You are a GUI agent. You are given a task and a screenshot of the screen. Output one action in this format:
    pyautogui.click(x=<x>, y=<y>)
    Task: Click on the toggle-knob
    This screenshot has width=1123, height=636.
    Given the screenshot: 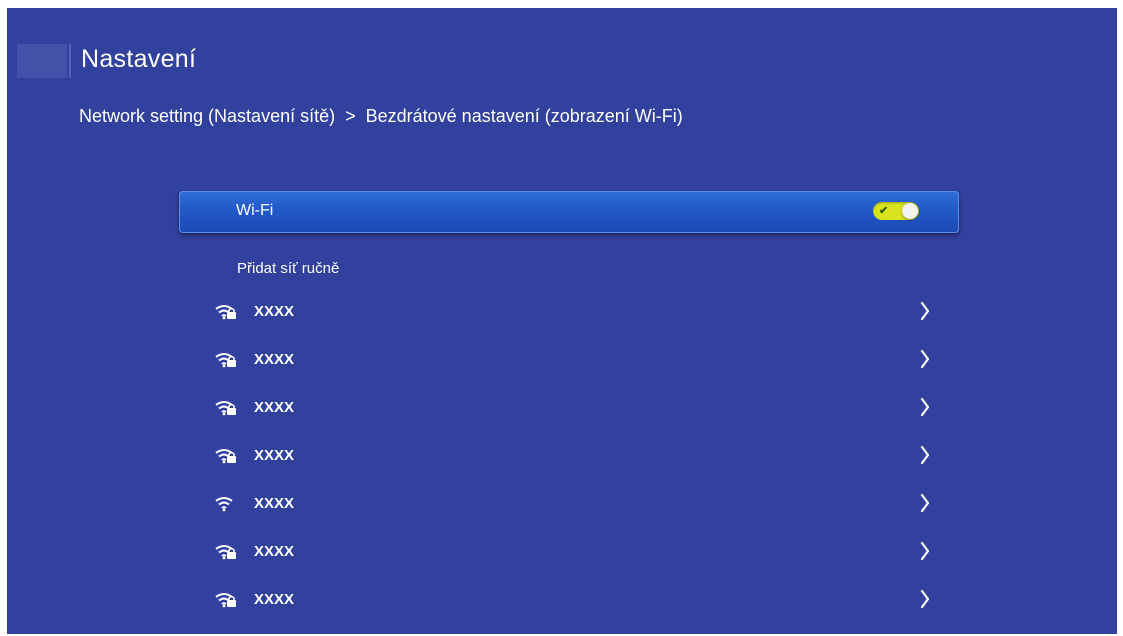 What is the action you would take?
    pyautogui.click(x=910, y=211)
    